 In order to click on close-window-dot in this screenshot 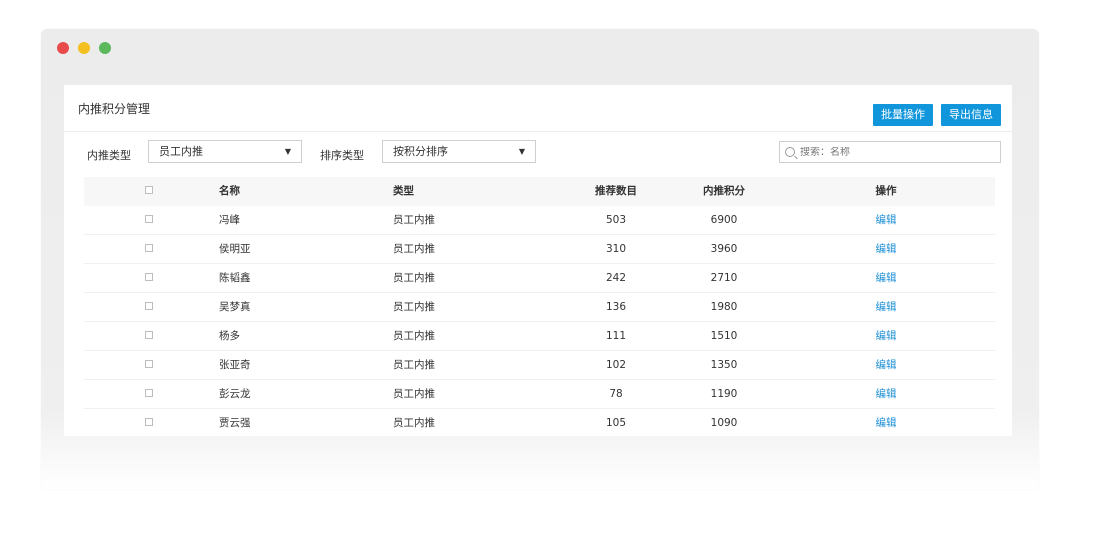, I will do `click(63, 48)`.